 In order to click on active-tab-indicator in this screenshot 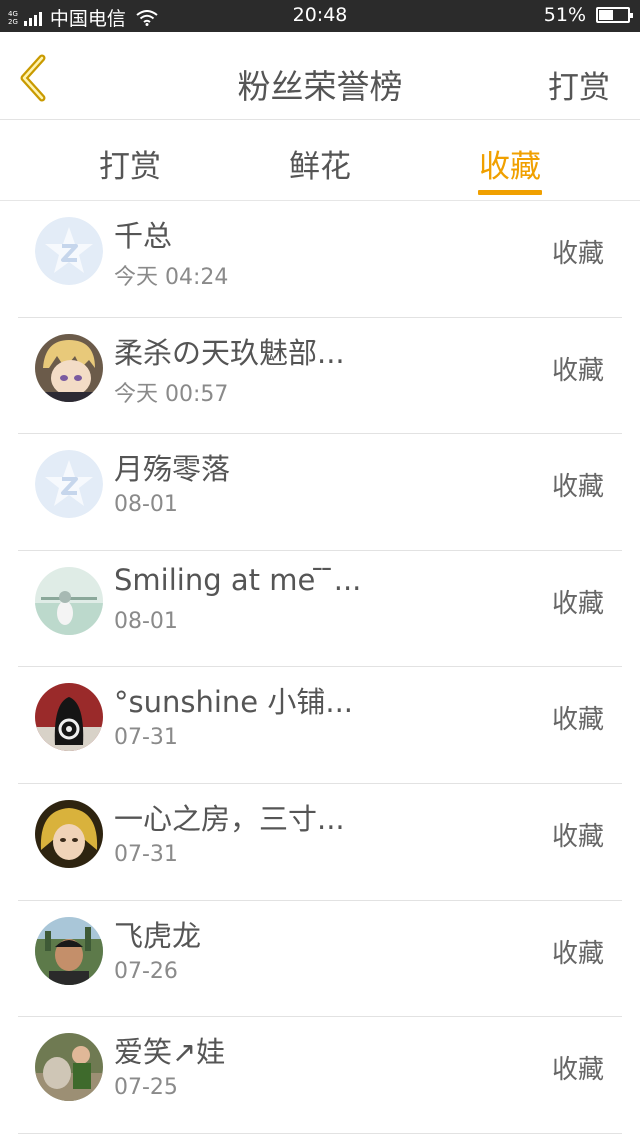, I will do `click(510, 192)`.